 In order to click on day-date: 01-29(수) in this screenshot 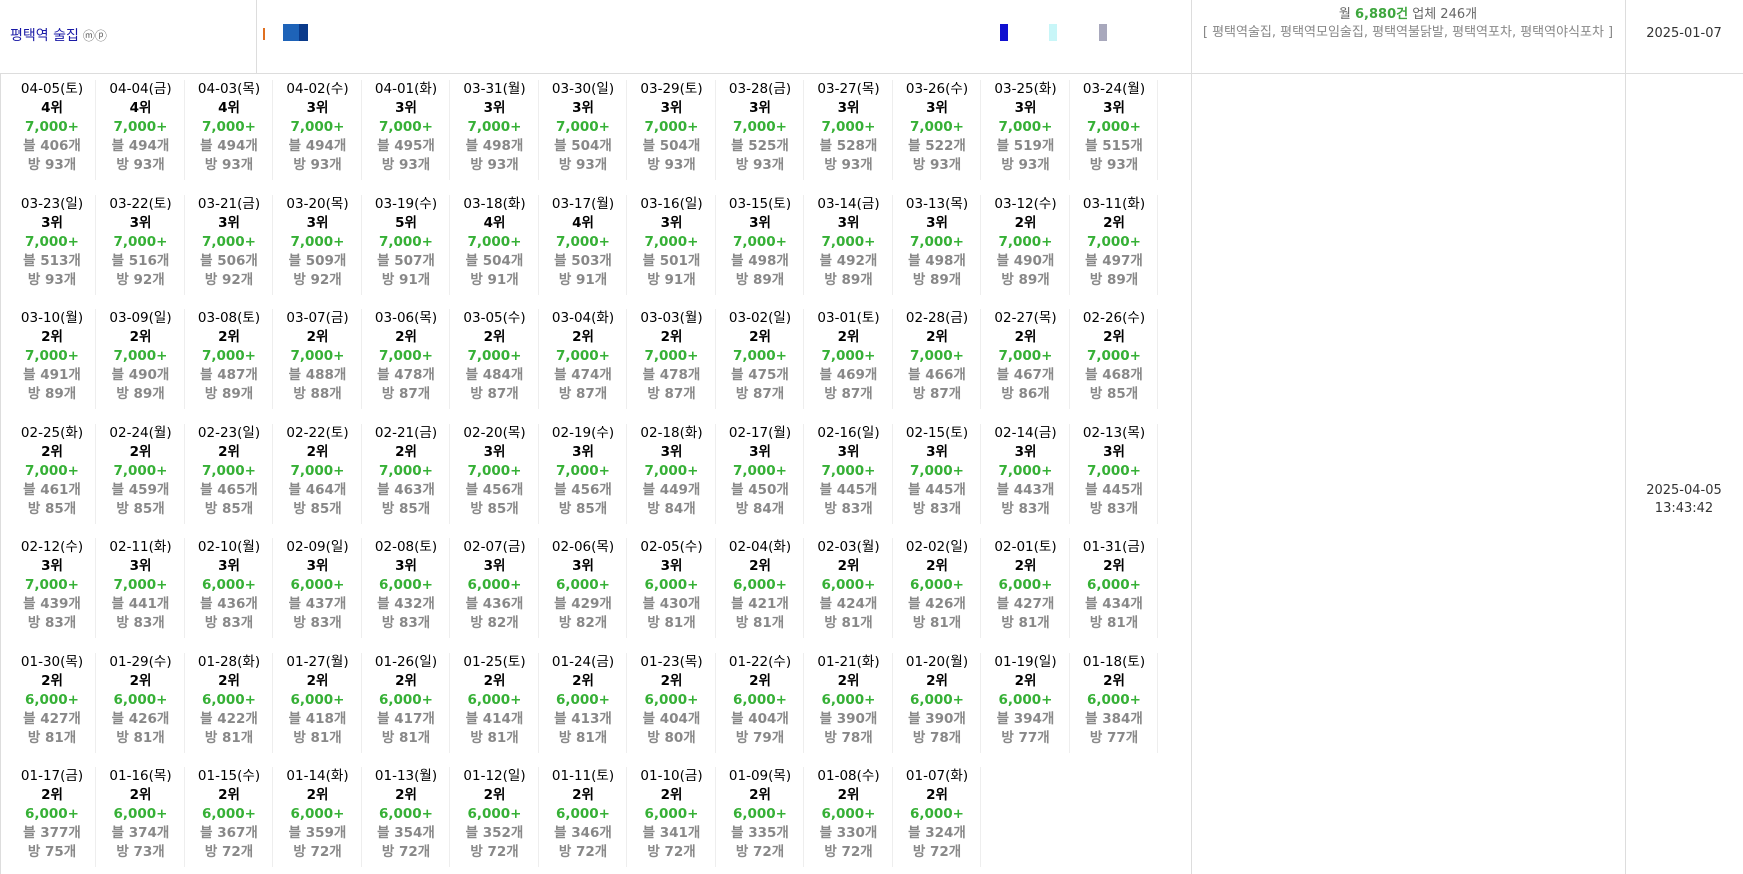, I will do `click(140, 661)`.